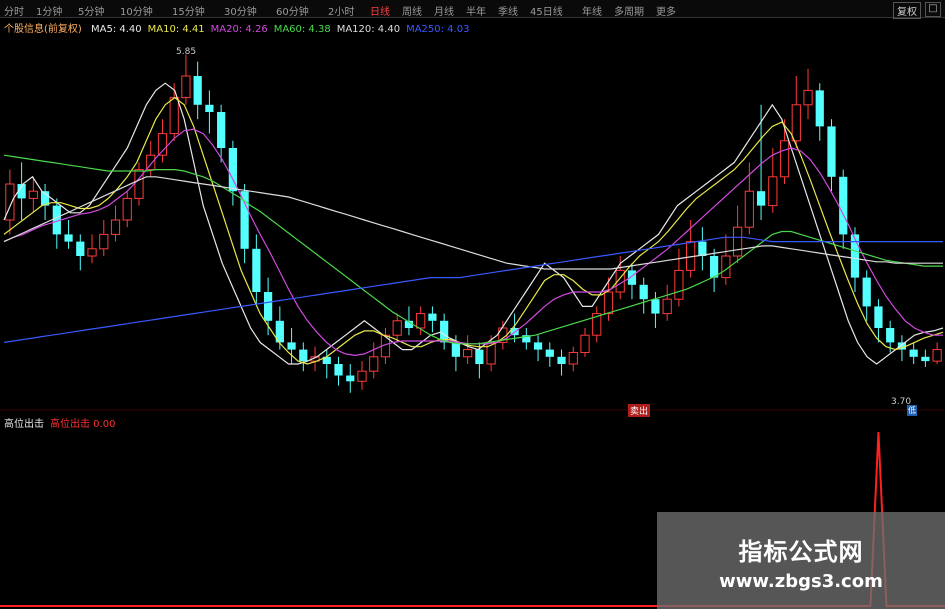 The width and height of the screenshot is (945, 609). I want to click on indicator-legend-item: 高位出击 0.00, so click(83, 424).